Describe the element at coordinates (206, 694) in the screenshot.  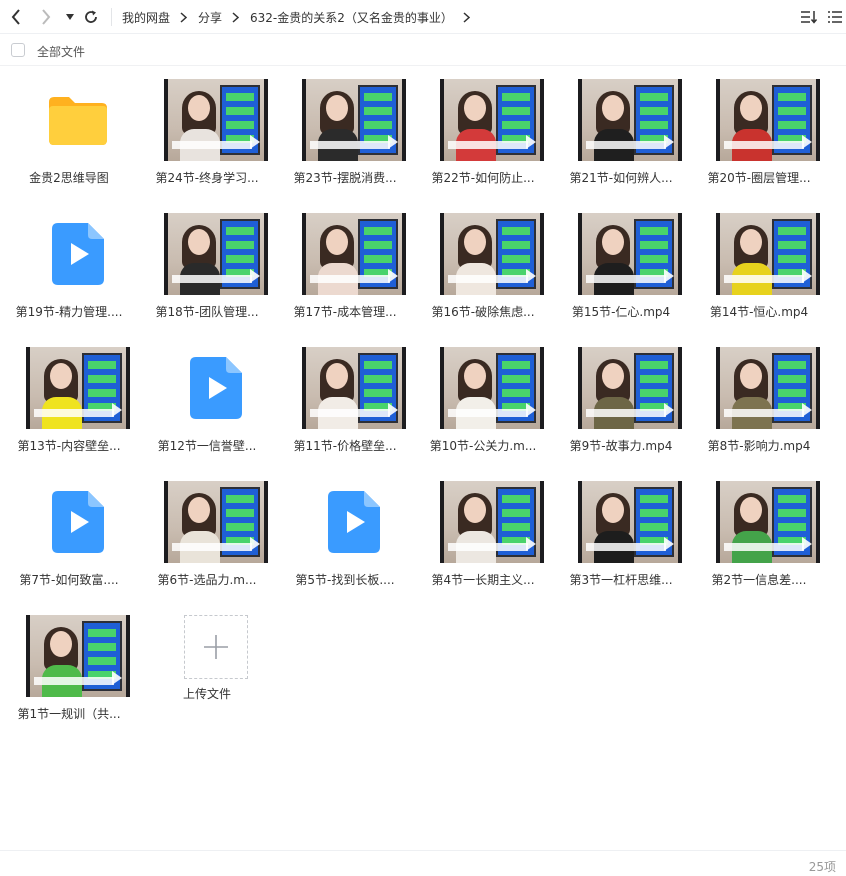
I see `upload-label: 上传文件` at that location.